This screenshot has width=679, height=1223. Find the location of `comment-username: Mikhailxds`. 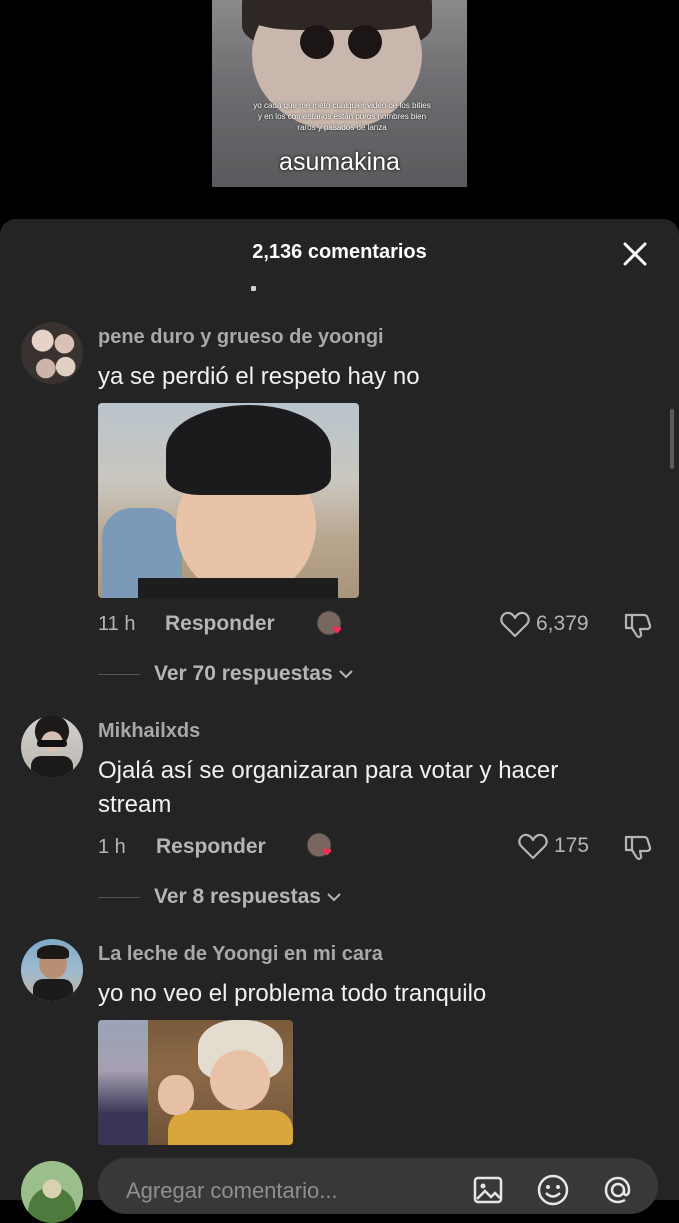

comment-username: Mikhailxds is located at coordinates (149, 731).